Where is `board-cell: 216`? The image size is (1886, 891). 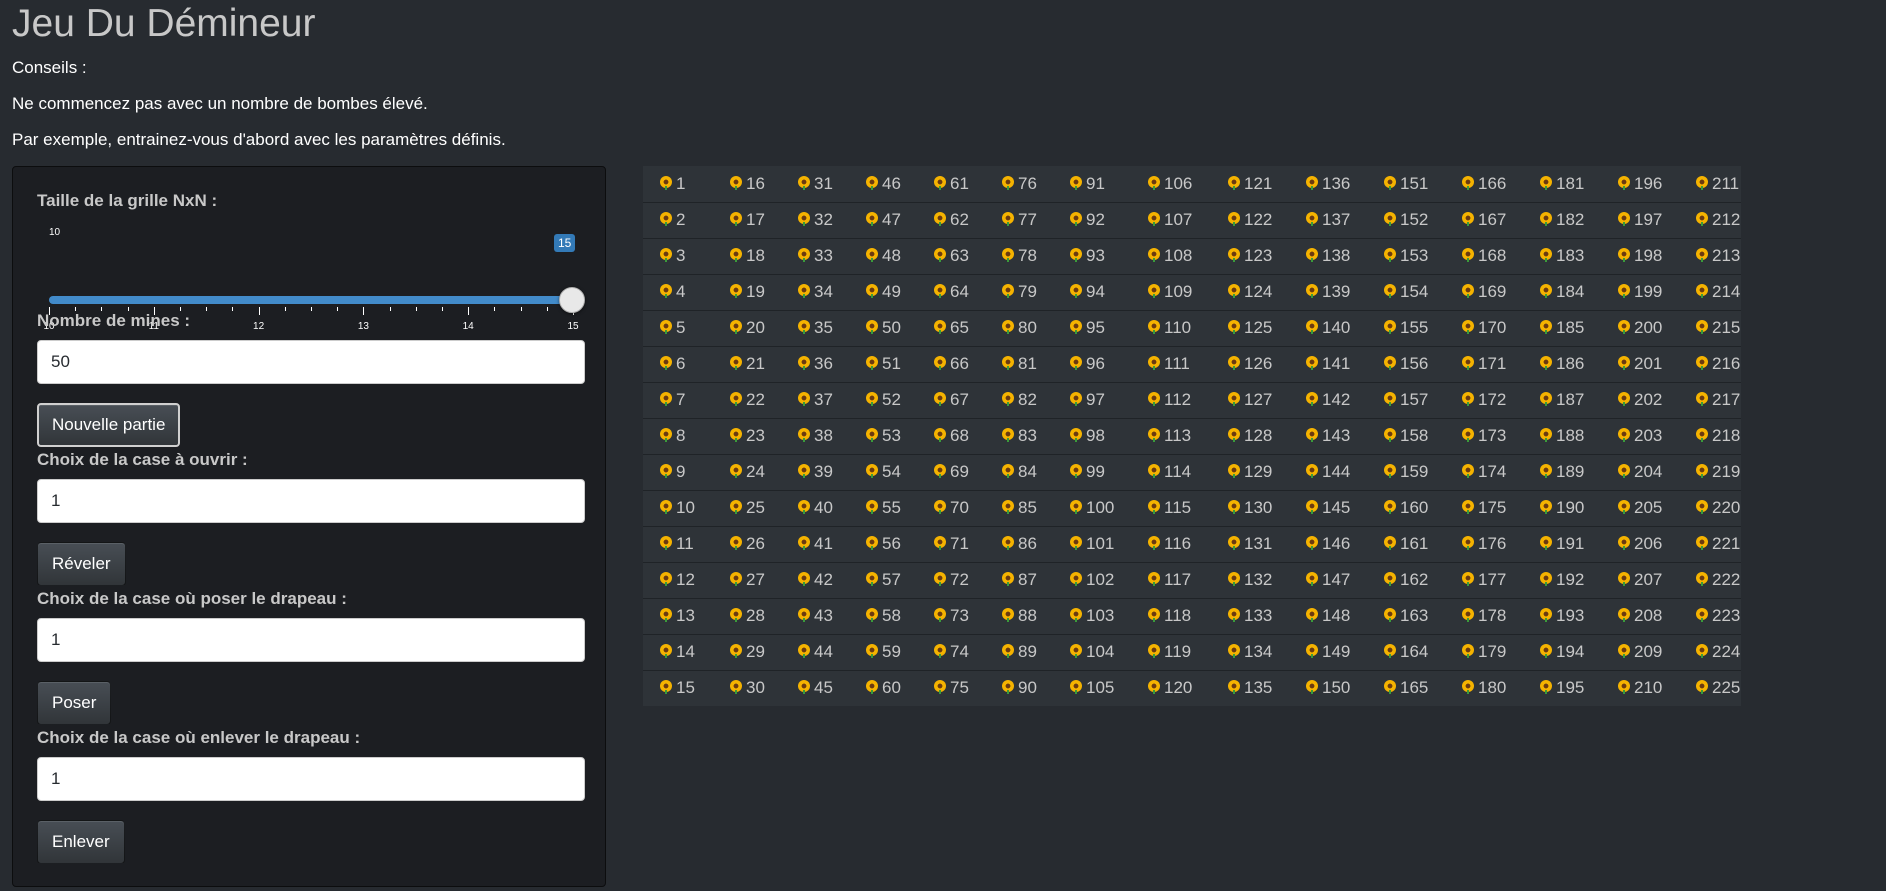
board-cell: 216 is located at coordinates (1710, 363).